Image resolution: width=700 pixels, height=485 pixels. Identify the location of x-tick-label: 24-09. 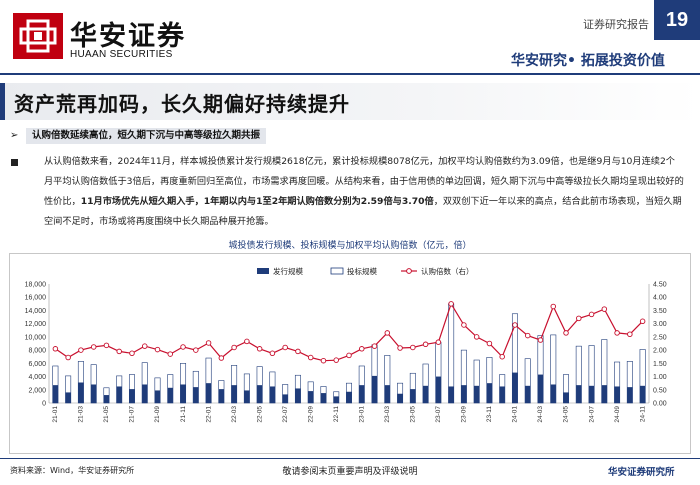
(617, 414).